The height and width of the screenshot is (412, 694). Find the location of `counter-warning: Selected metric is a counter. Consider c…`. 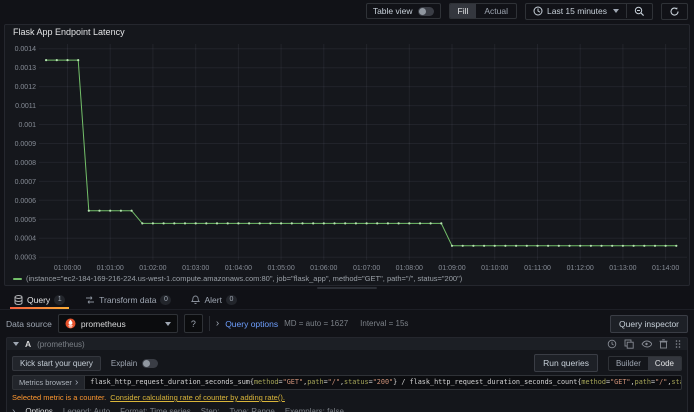

counter-warning: Selected metric is a counter. Consider c… is located at coordinates (347, 397).